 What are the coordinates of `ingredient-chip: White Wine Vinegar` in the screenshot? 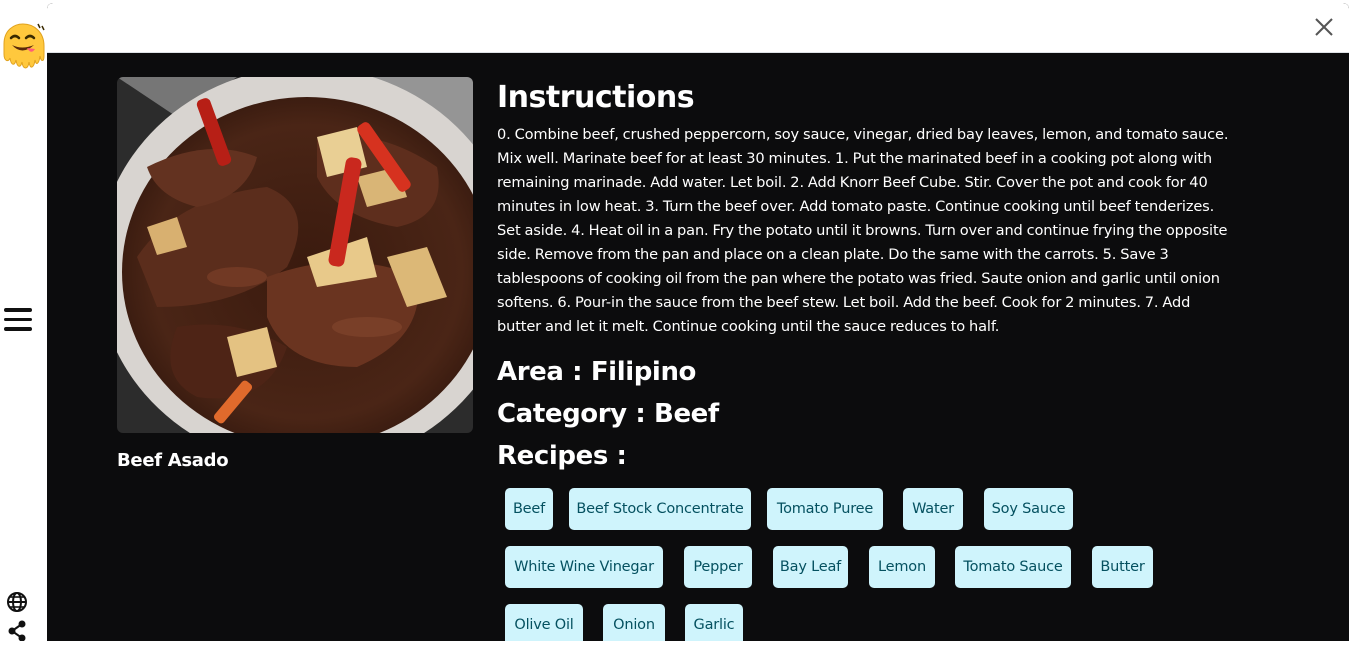 It's located at (584, 567).